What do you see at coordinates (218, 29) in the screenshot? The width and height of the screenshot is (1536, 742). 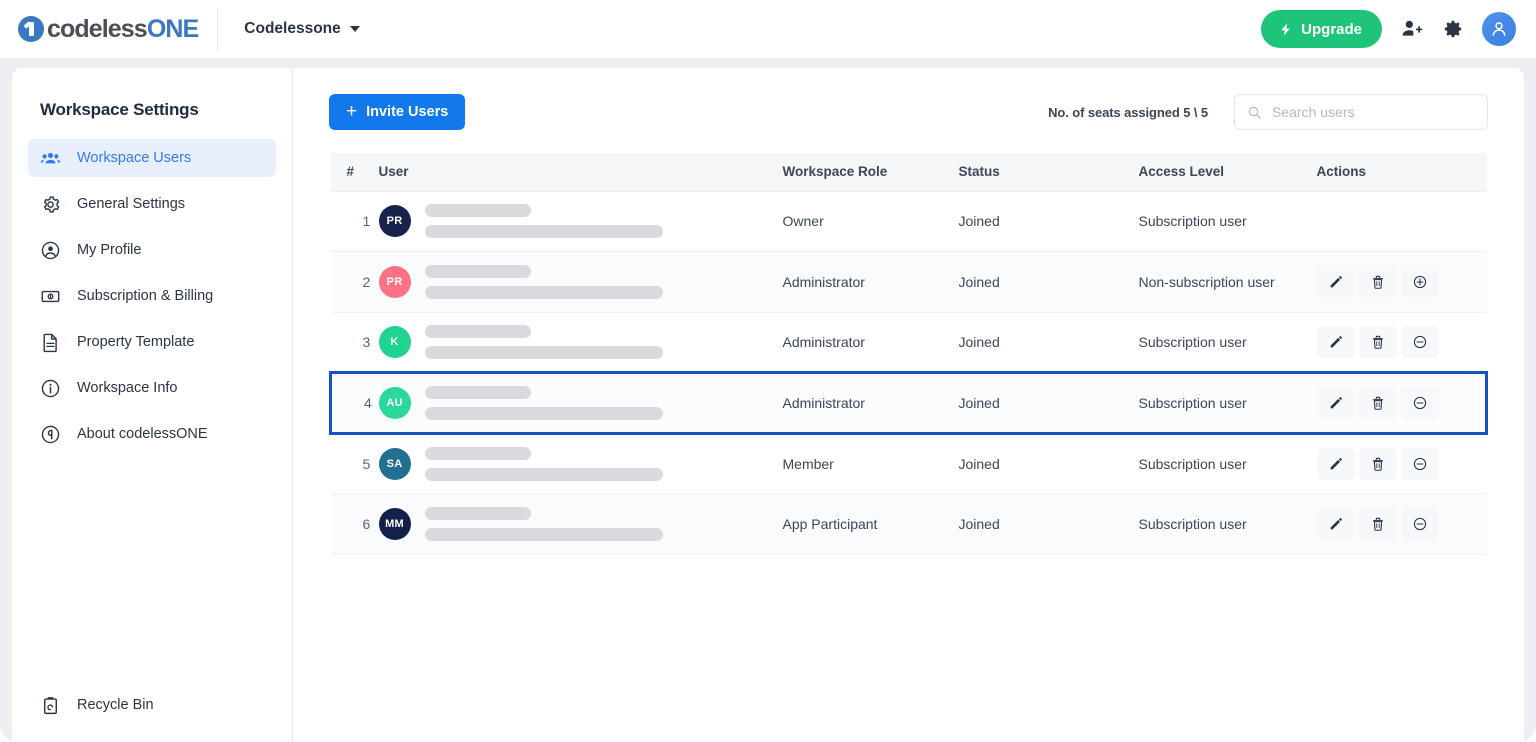 I see `header-divider` at bounding box center [218, 29].